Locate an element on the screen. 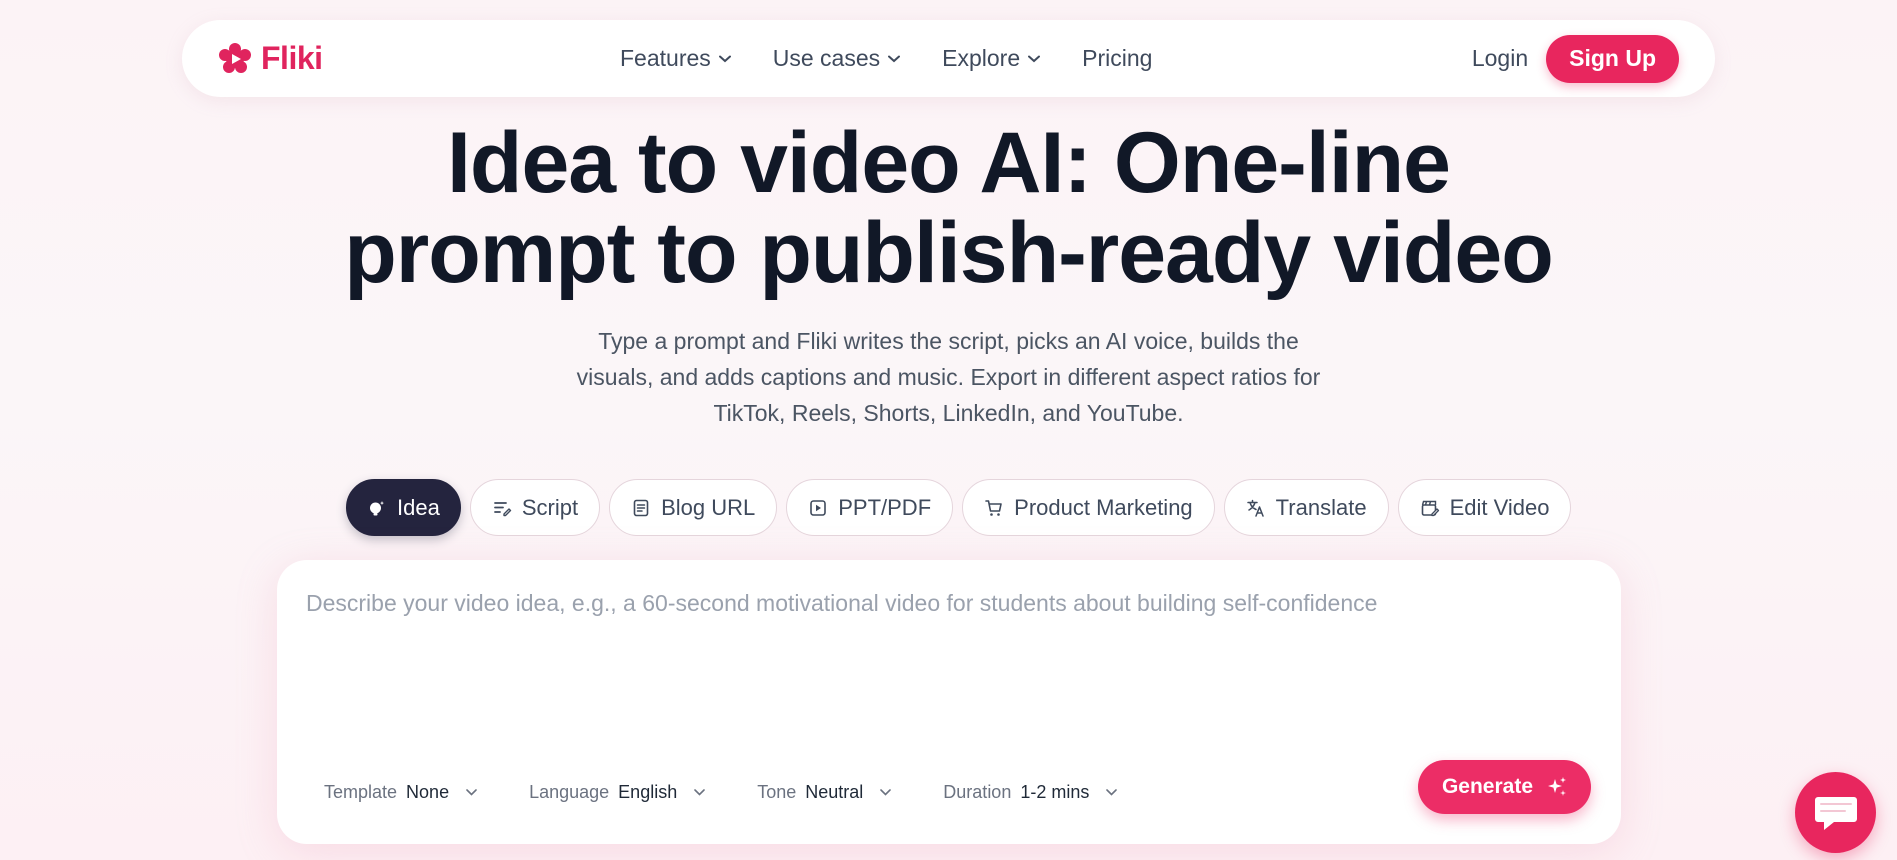 Image resolution: width=1897 pixels, height=860 pixels. tab-idea-label: Idea is located at coordinates (418, 507).